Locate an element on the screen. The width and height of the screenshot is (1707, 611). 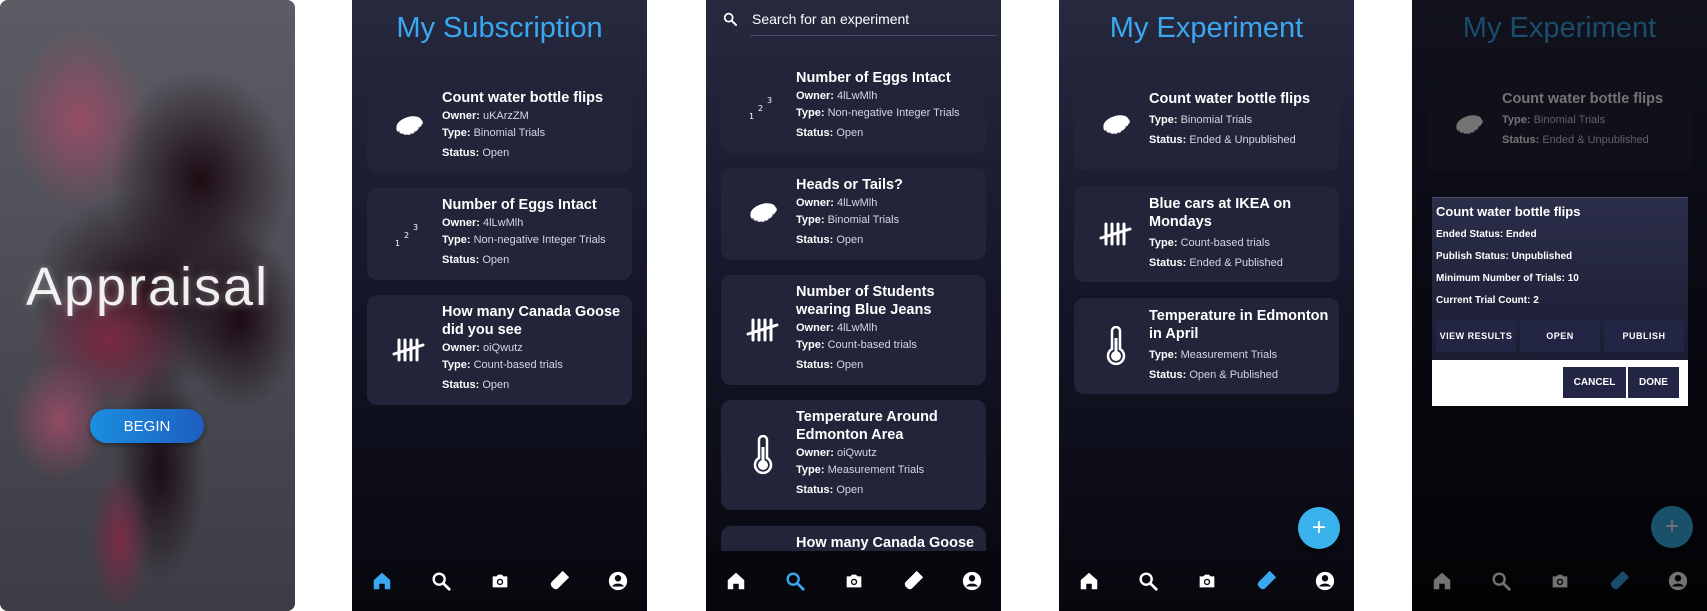
status-value: Ended & Published is located at coordinates (1236, 263).